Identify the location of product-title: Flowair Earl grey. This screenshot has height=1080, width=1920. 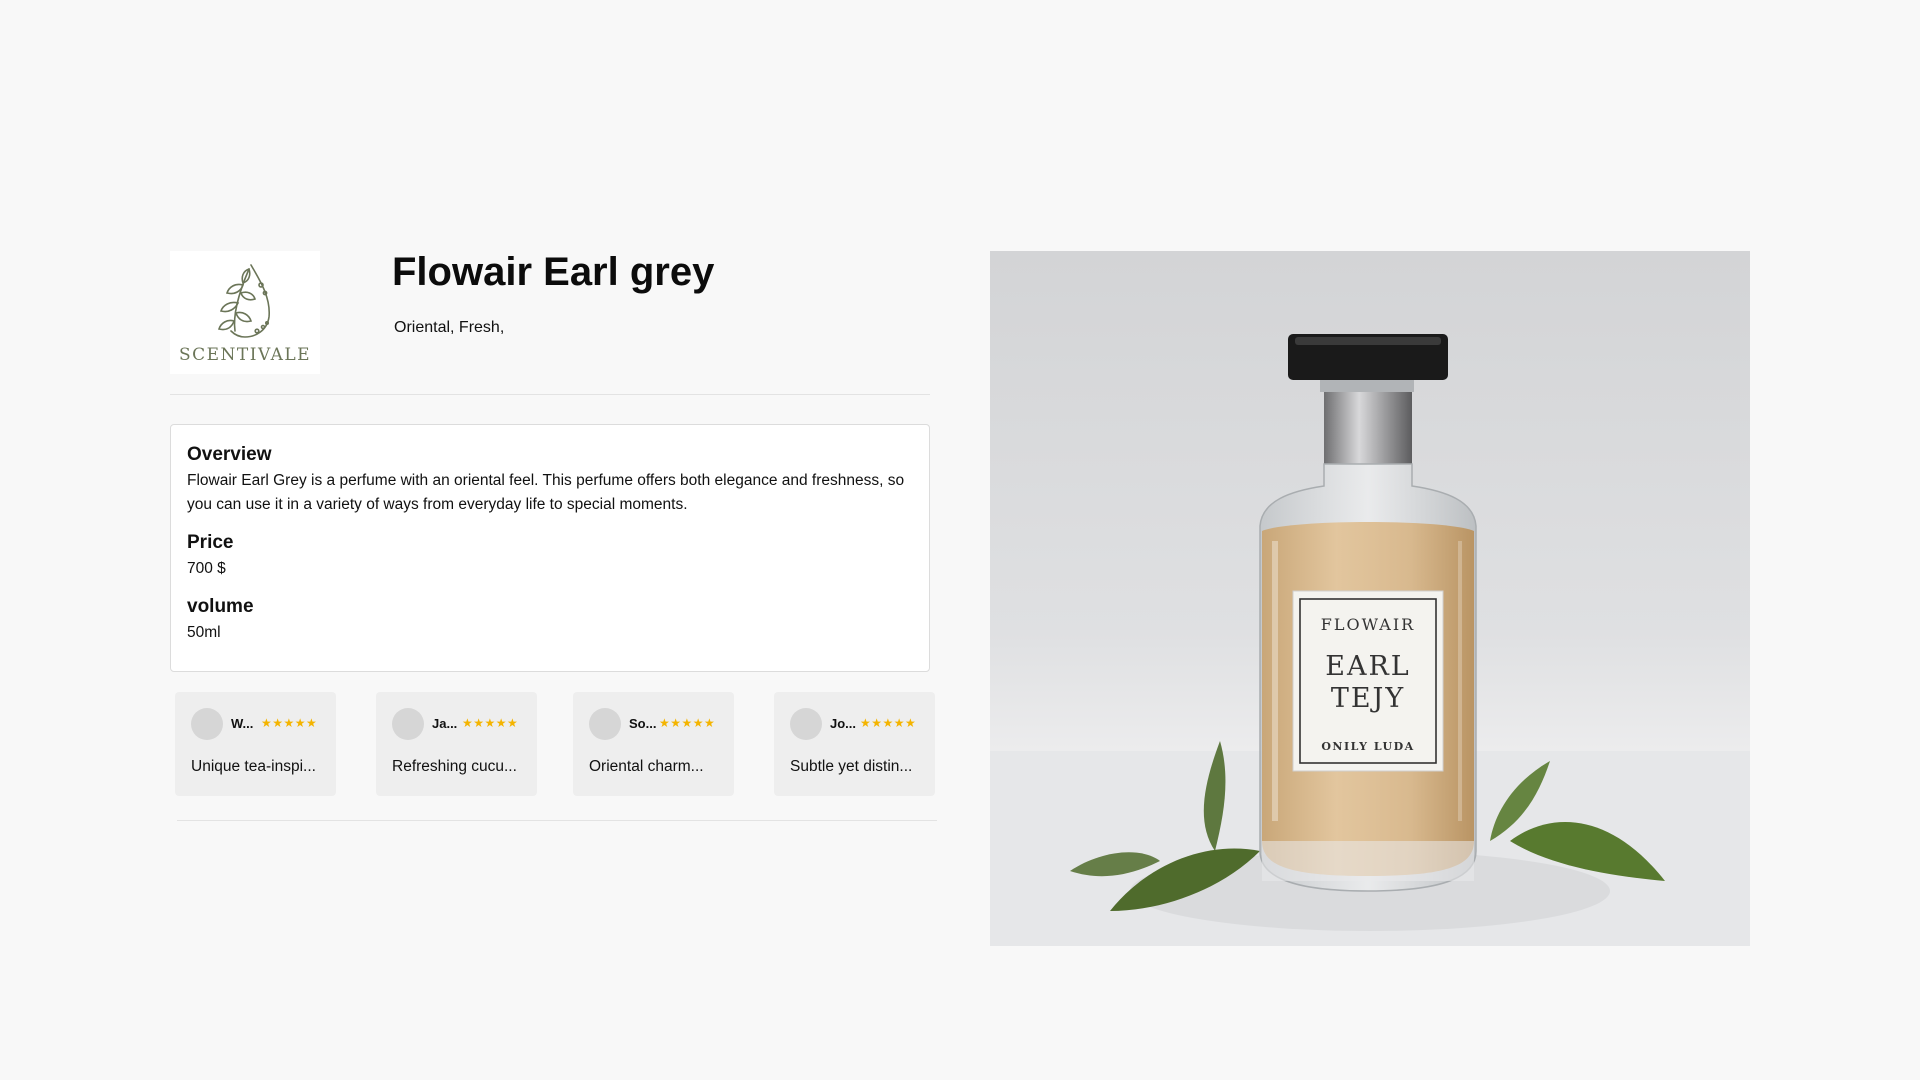
(553, 272).